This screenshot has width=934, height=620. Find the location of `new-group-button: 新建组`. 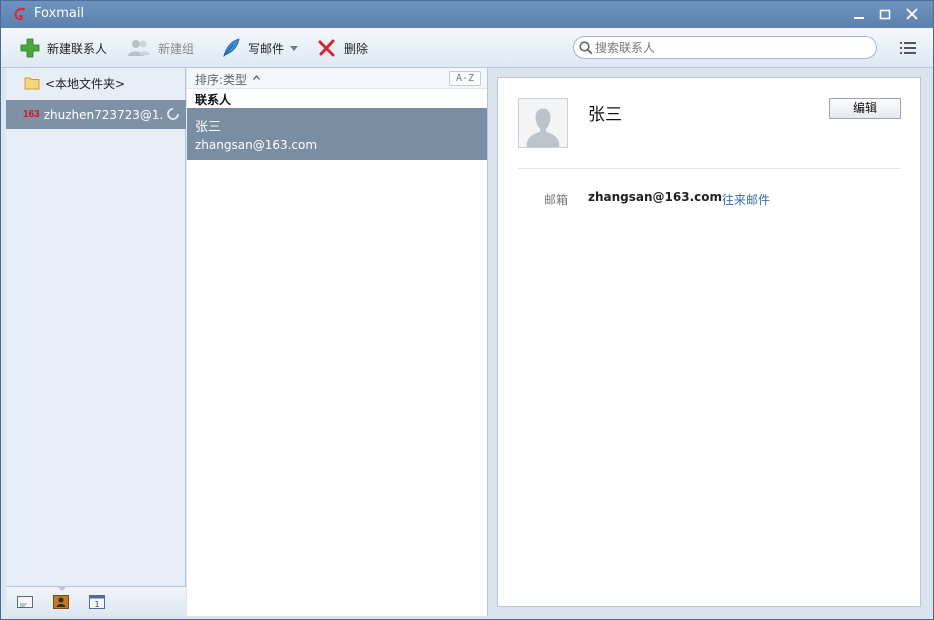

new-group-button: 新建组 is located at coordinates (160, 48).